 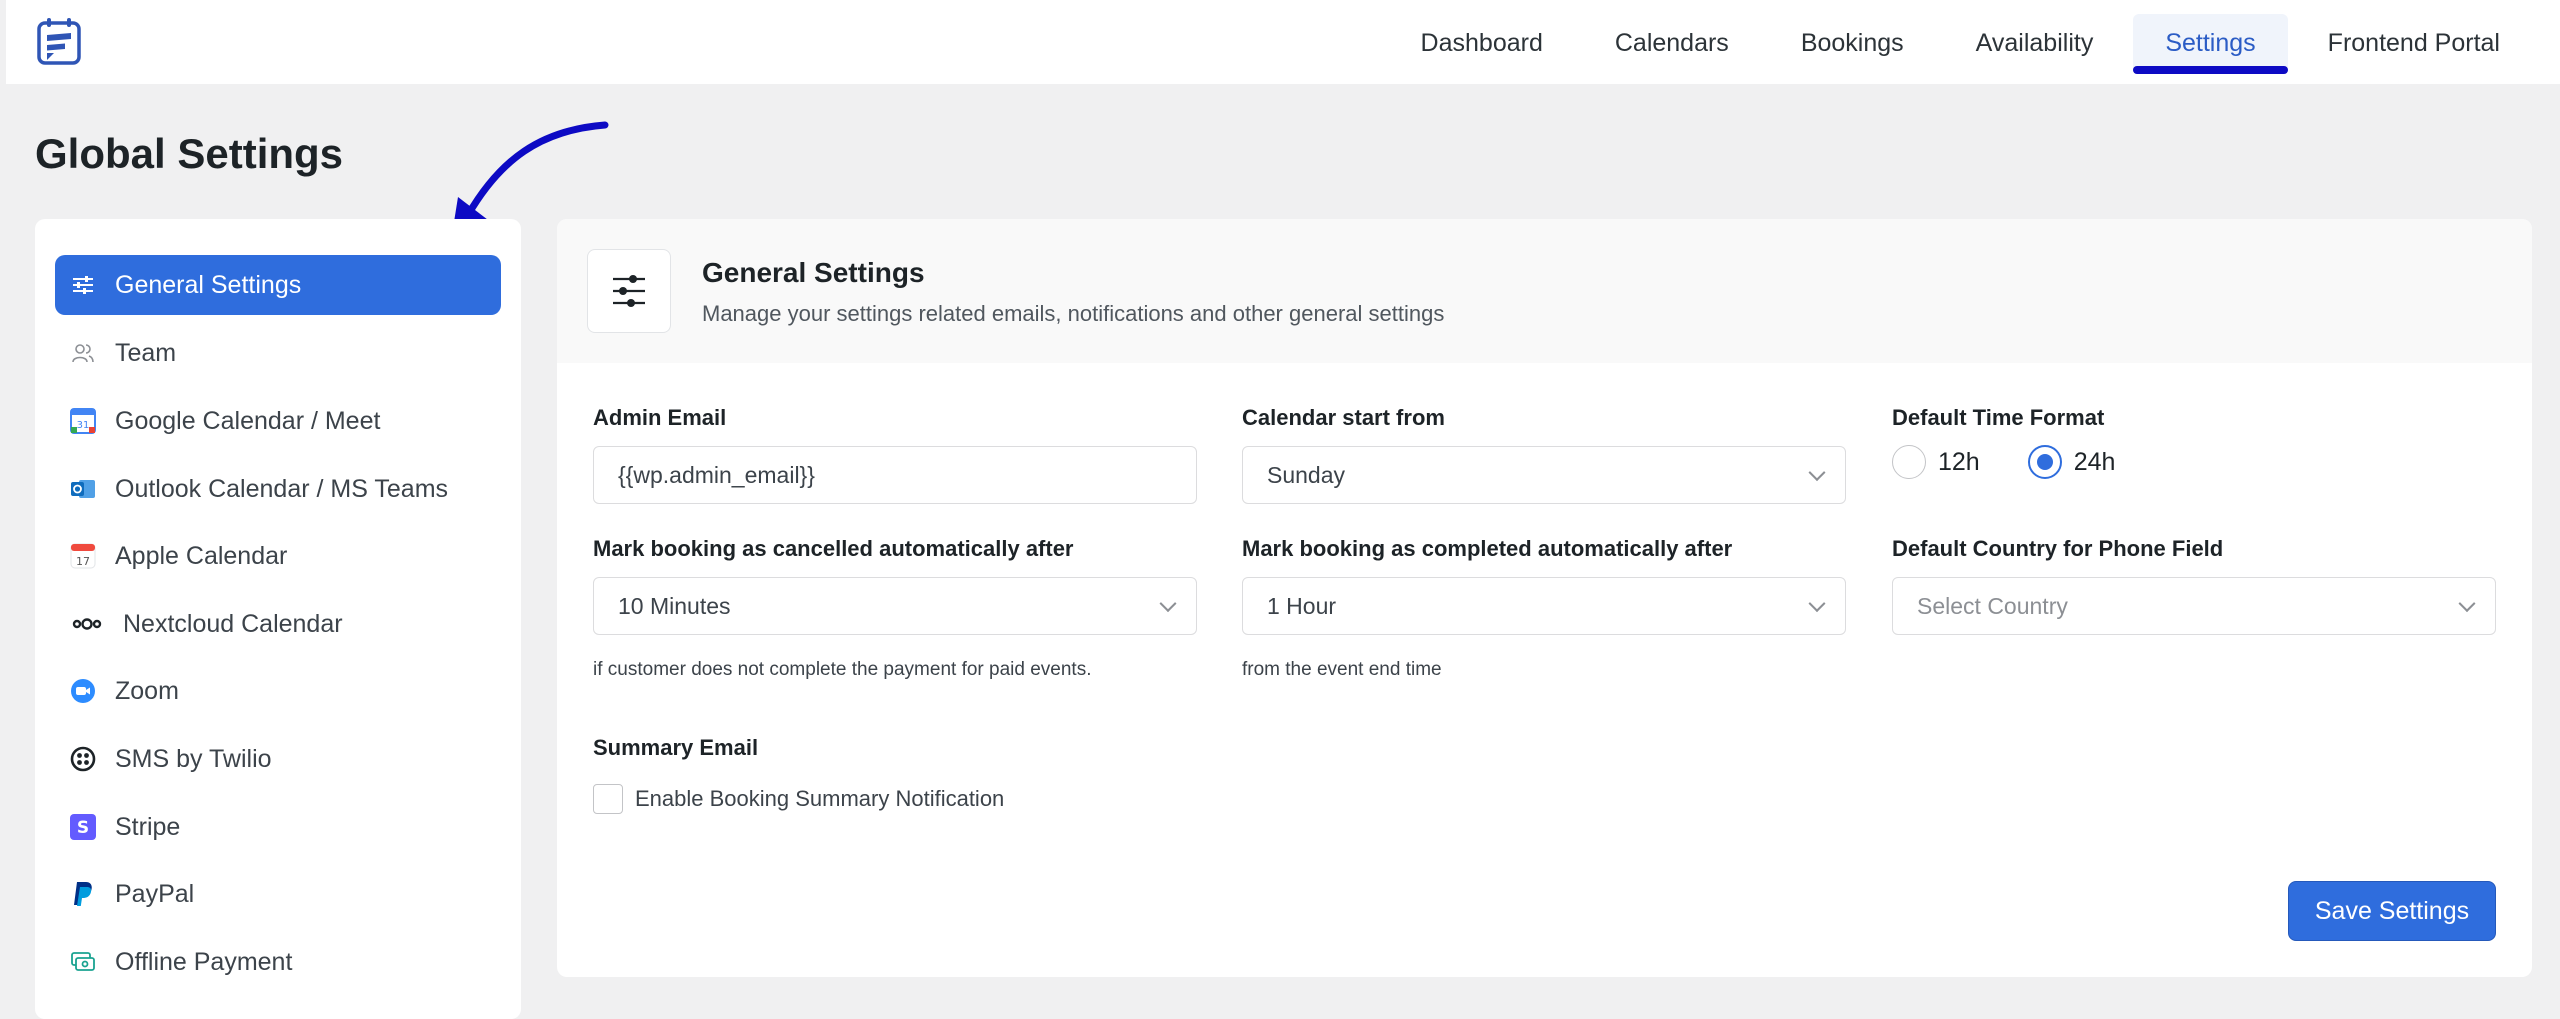 What do you see at coordinates (83, 759) in the screenshot?
I see `twilio-icon` at bounding box center [83, 759].